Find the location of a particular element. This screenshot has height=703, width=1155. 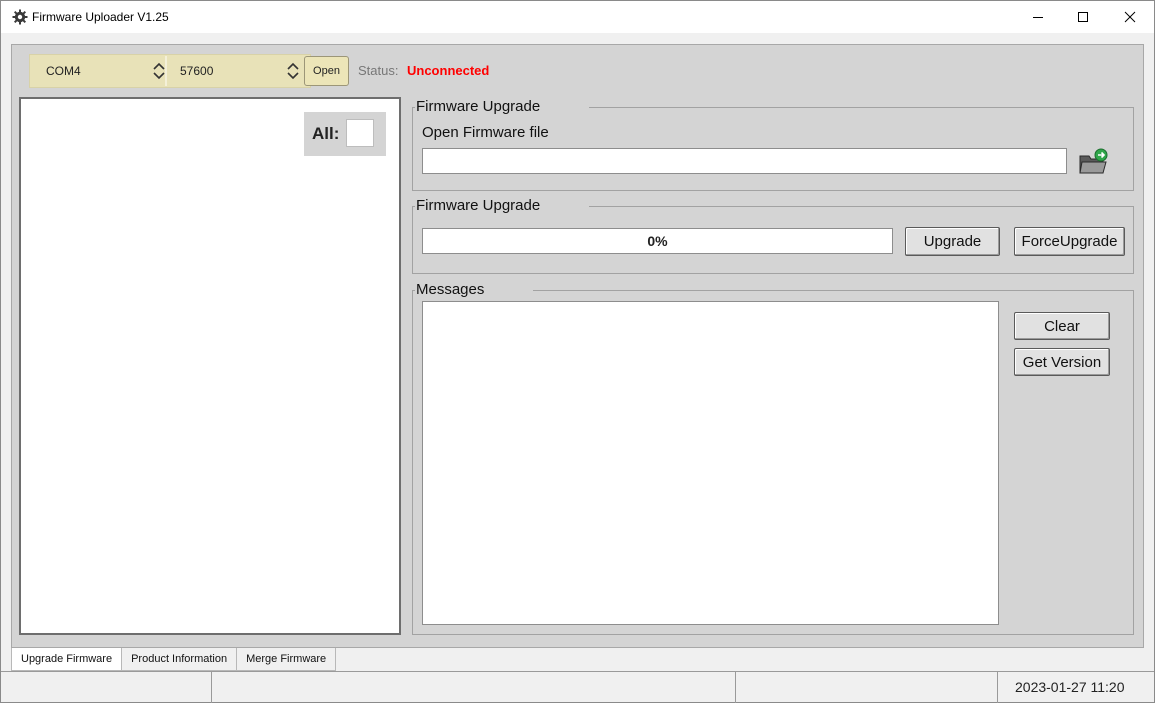

gear-icon is located at coordinates (20, 17).